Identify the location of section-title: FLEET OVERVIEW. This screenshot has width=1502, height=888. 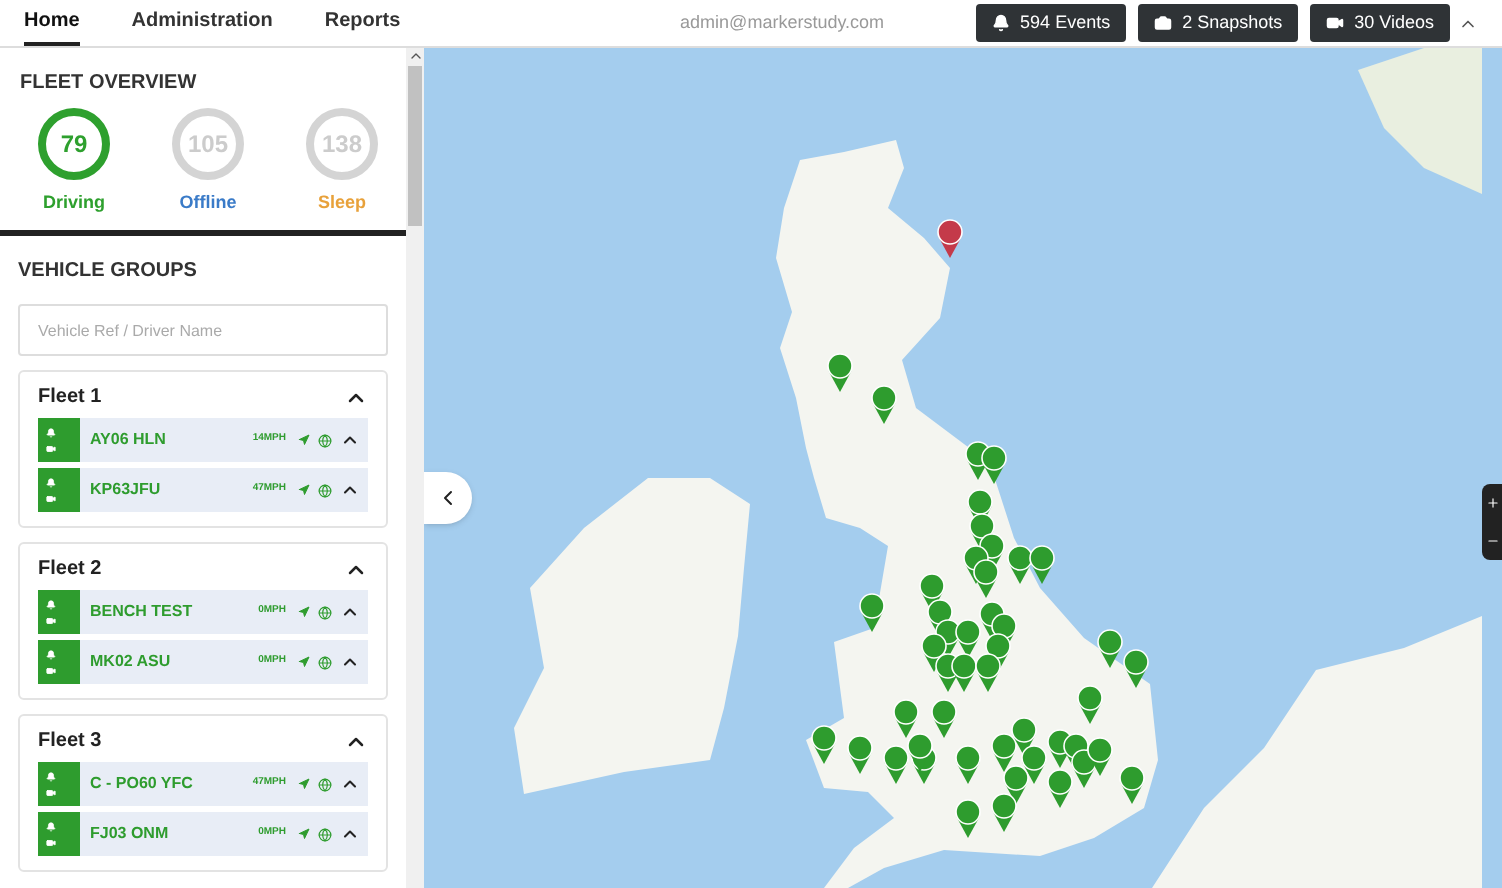
(109, 84).